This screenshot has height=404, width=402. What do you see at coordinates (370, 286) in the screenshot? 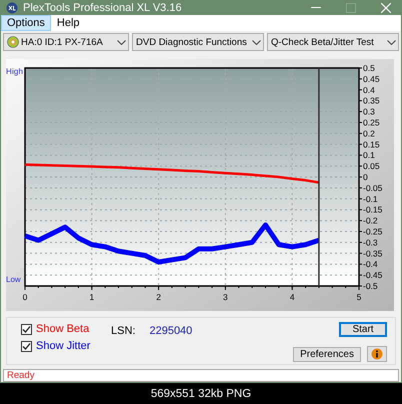
I see `axis-tick-label: -0.5` at bounding box center [370, 286].